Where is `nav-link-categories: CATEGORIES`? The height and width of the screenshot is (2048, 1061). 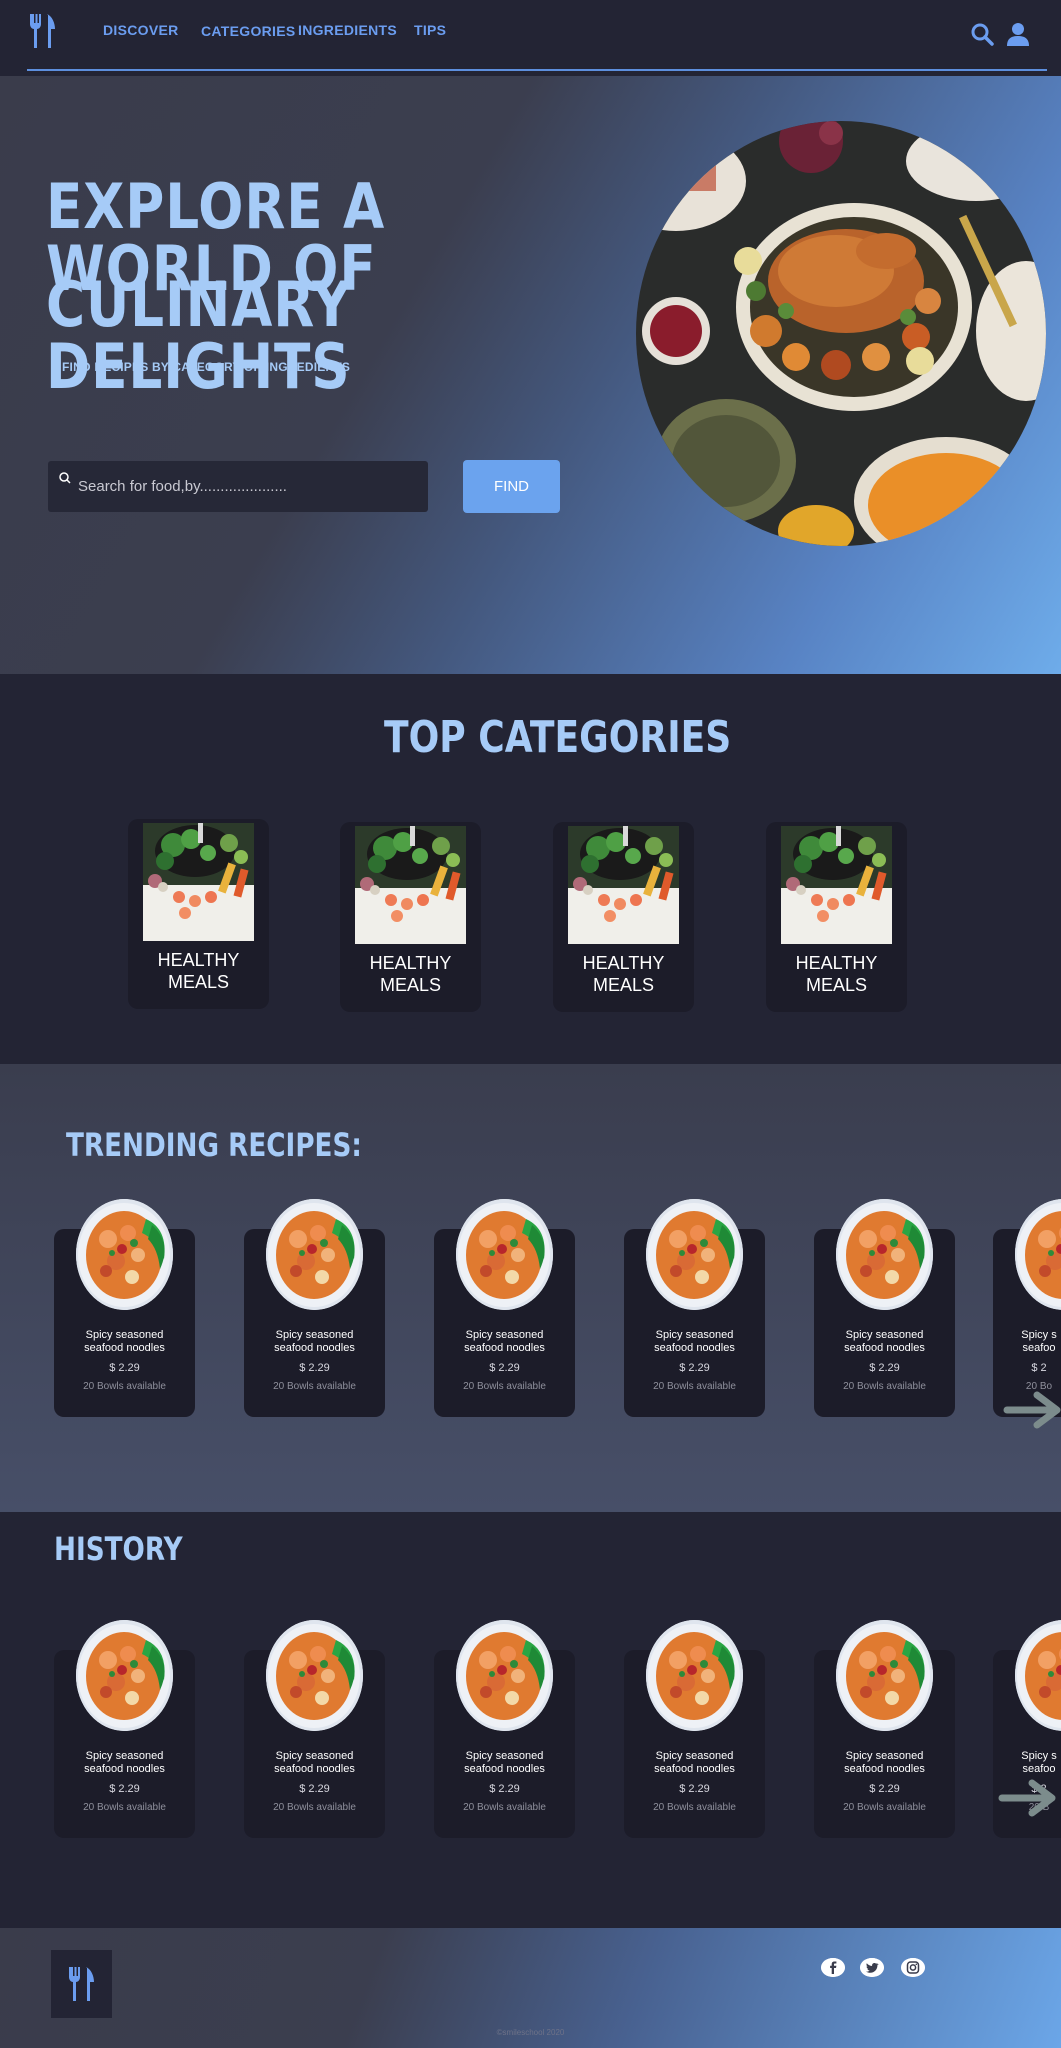 nav-link-categories: CATEGORIES is located at coordinates (248, 31).